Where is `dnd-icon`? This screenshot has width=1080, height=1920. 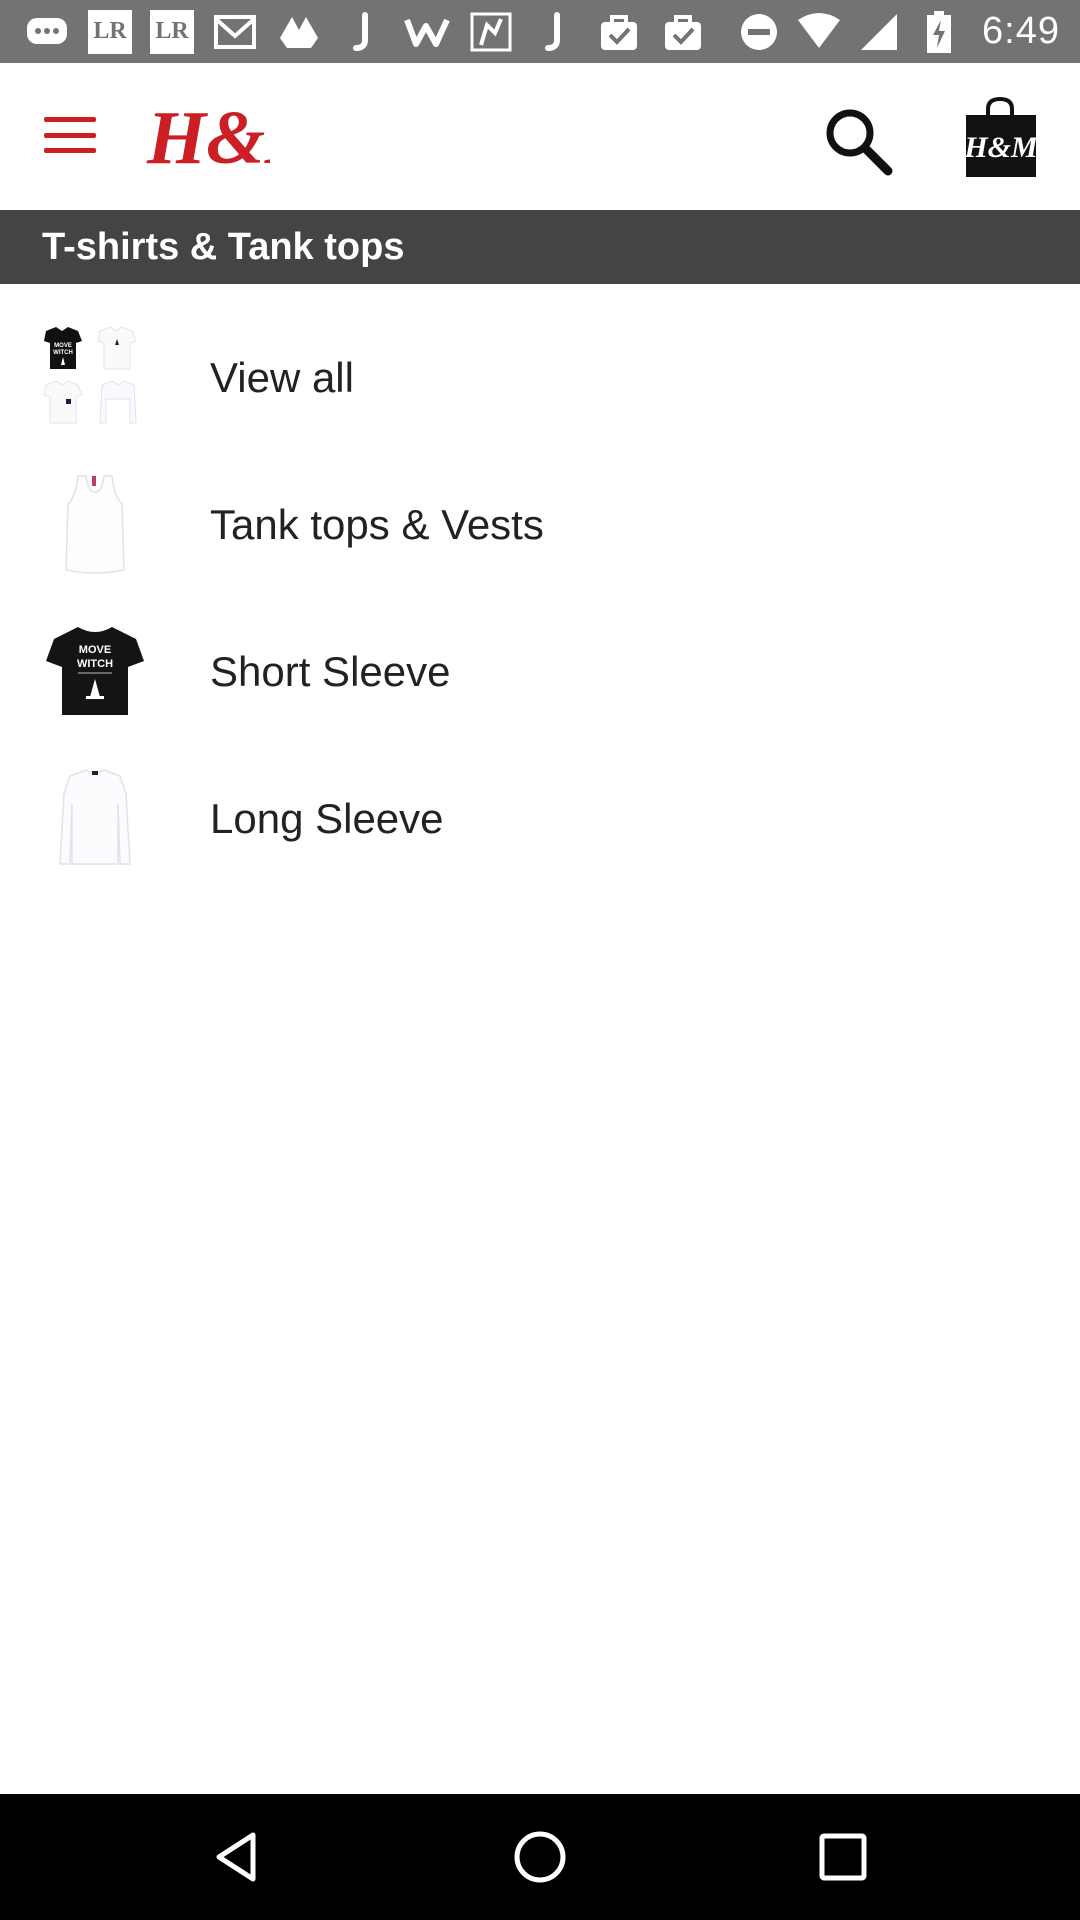
dnd-icon is located at coordinates (759, 32).